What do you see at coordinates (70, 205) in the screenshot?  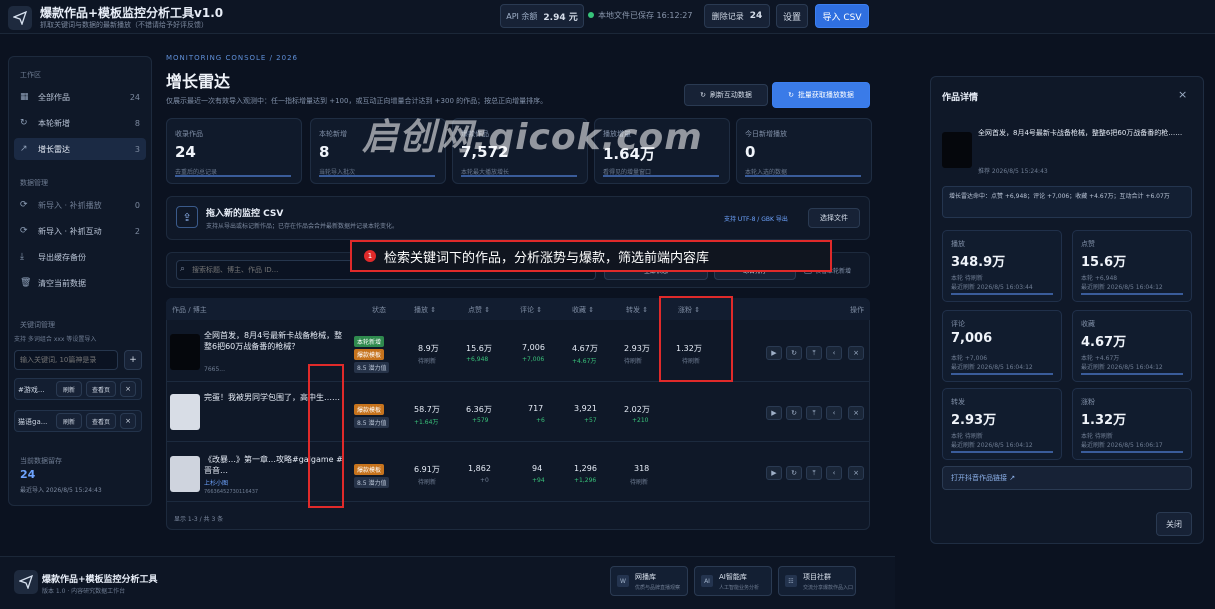 I see `sidebar-item-label: 新导入 · 补抓播放` at bounding box center [70, 205].